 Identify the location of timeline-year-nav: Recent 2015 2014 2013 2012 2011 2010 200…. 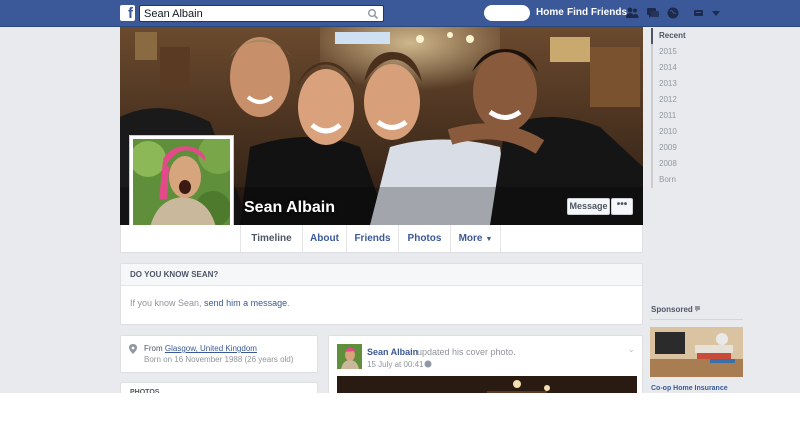
(691, 108).